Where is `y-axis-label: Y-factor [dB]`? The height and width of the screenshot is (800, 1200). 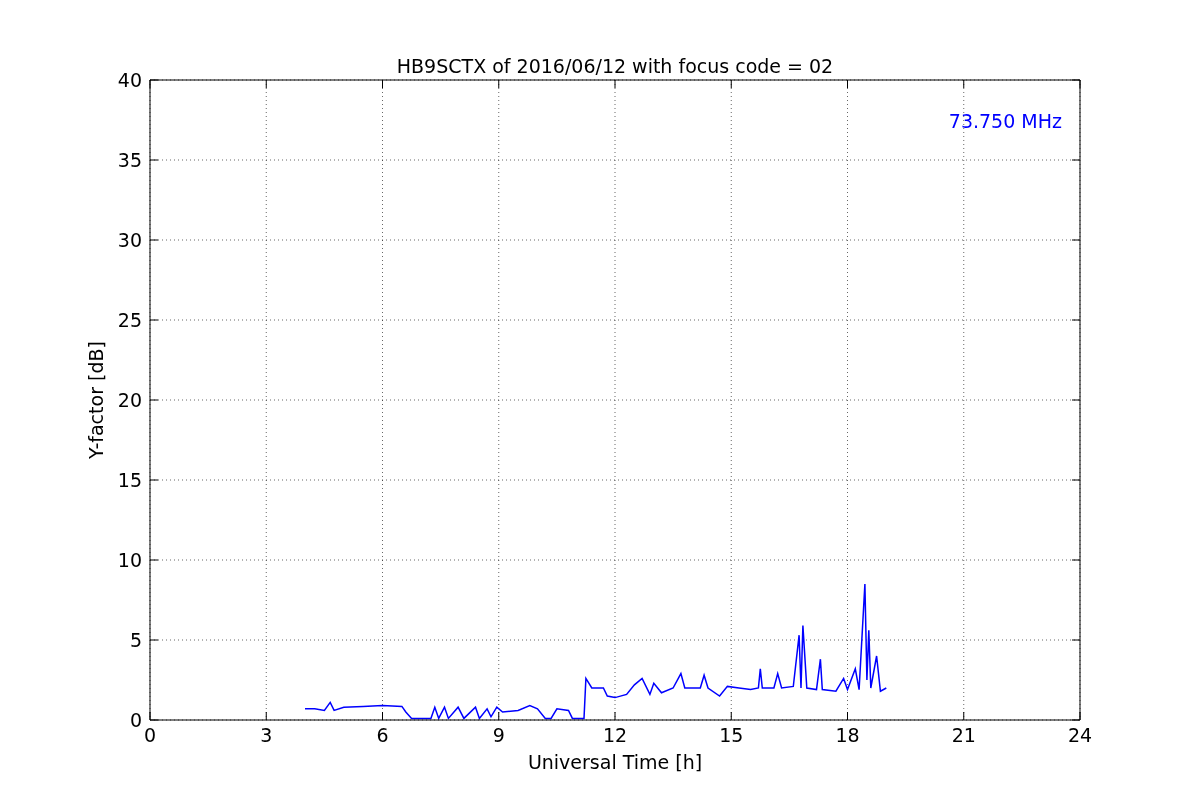 y-axis-label: Y-factor [dB] is located at coordinates (96, 400).